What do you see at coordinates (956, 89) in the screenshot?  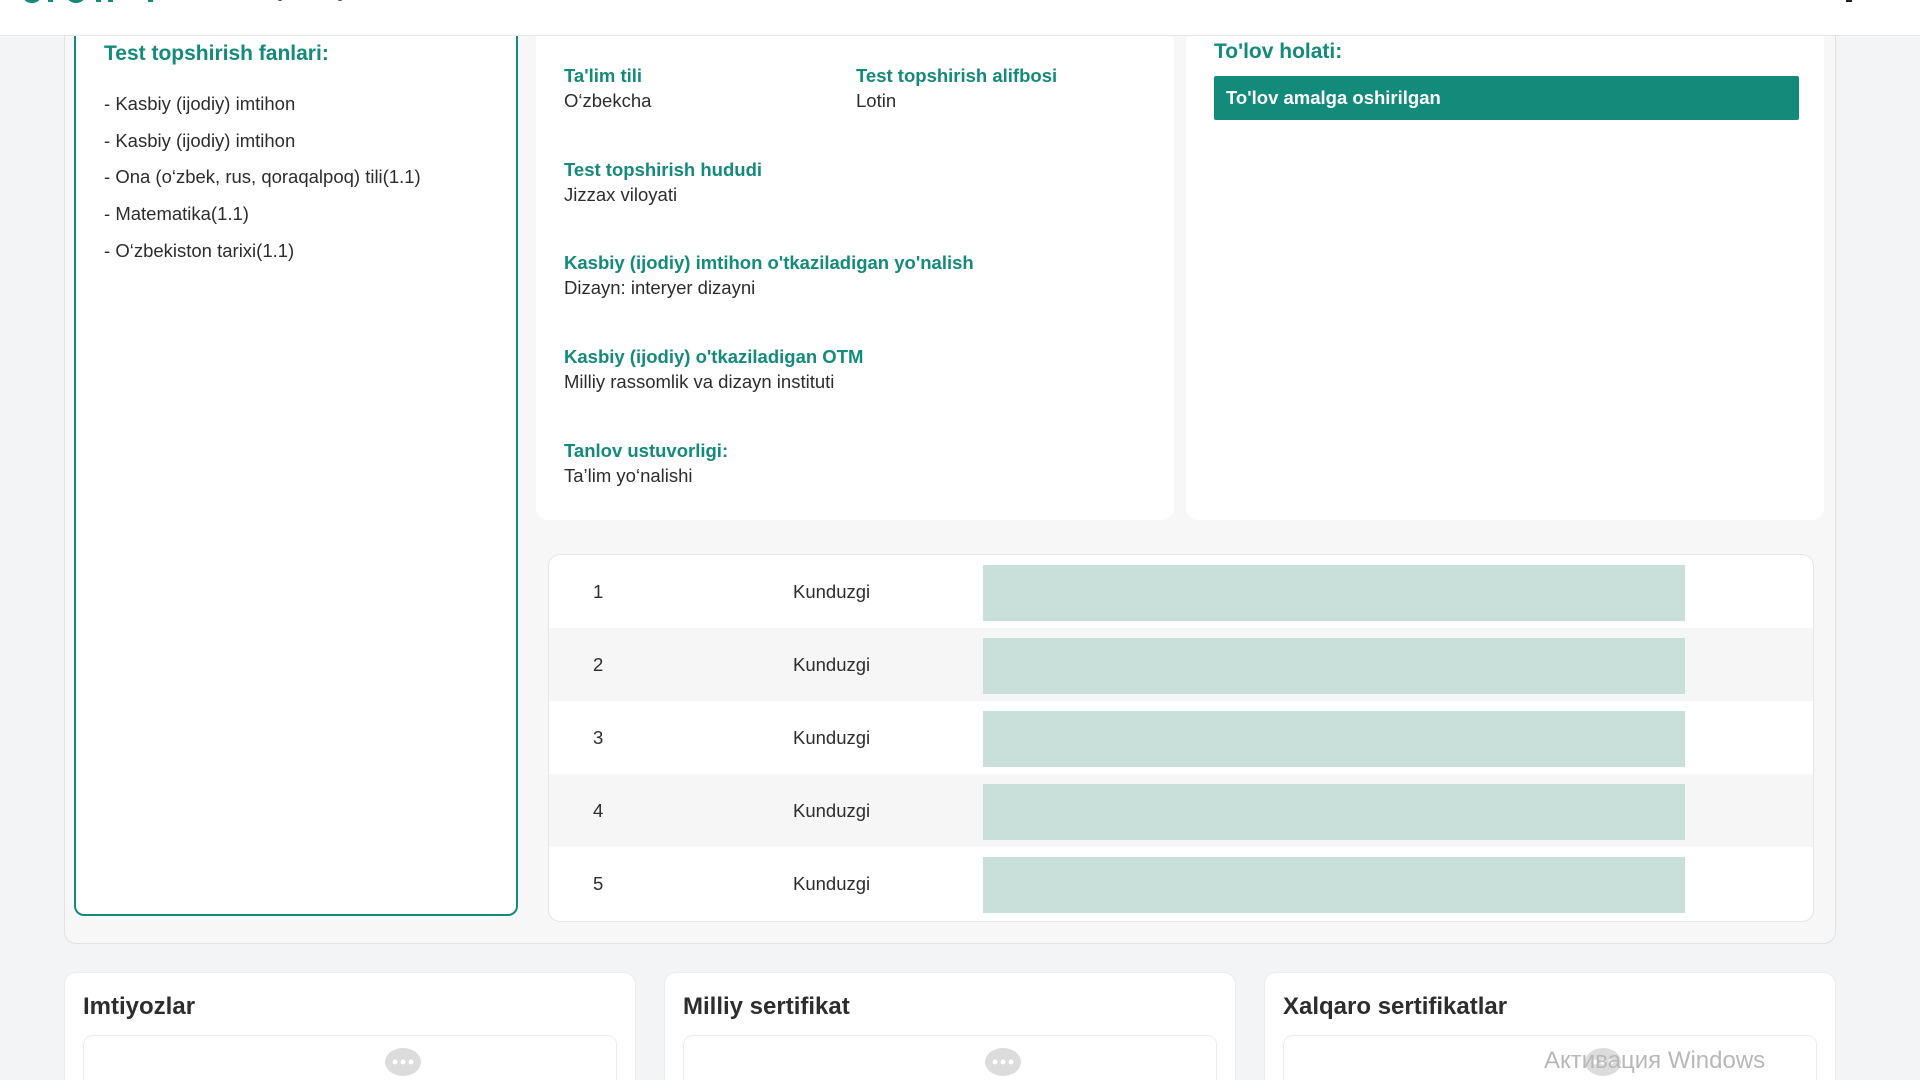 I see `field-test-alphabet: Test topshirish alifbosi Lotin` at bounding box center [956, 89].